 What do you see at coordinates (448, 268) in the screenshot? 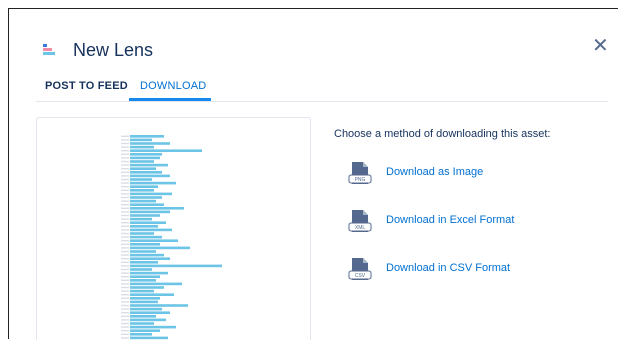
I see `download-csv-label: Download in CSV Format` at bounding box center [448, 268].